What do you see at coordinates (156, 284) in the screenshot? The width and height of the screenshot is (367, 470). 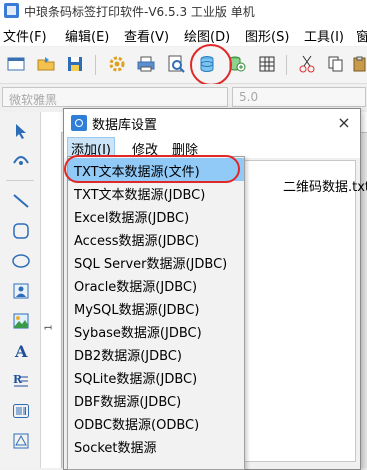 I see `dropdown-item-oracle-jdbc: Oracle数据源(JDBC)` at bounding box center [156, 284].